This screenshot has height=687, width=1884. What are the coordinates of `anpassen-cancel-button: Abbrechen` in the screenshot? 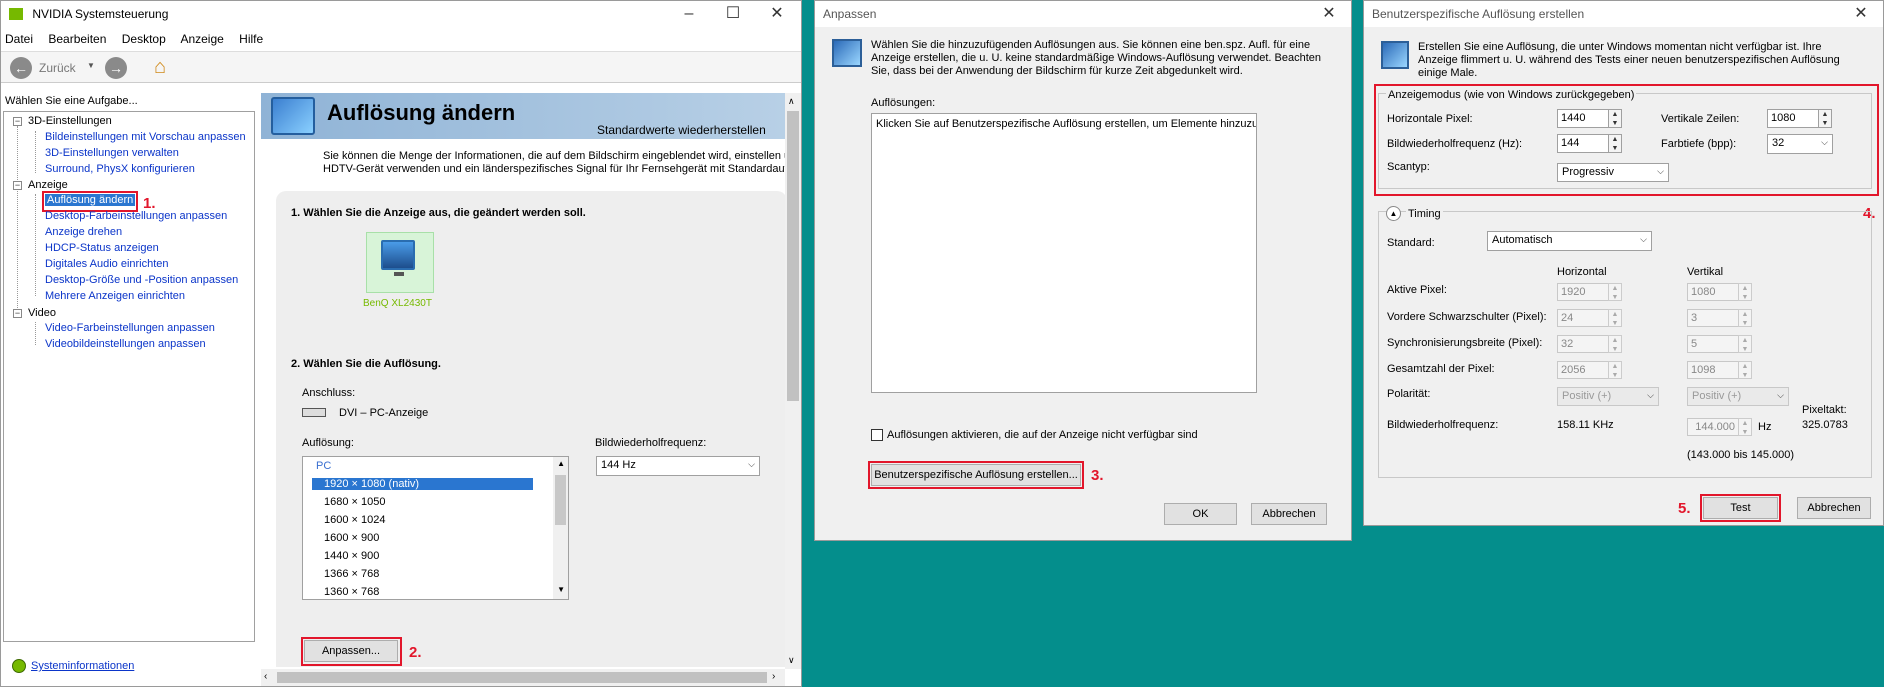 It's located at (1289, 514).